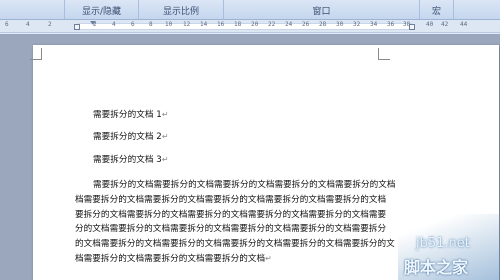 The width and height of the screenshot is (500, 280). I want to click on ribbon-group-window: 窗口, so click(322, 9).